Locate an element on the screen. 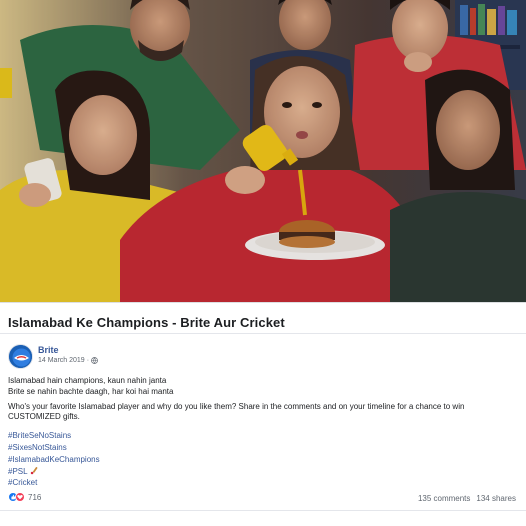 The height and width of the screenshot is (526, 526). post-meta: 14 March 2019 · is located at coordinates (68, 360).